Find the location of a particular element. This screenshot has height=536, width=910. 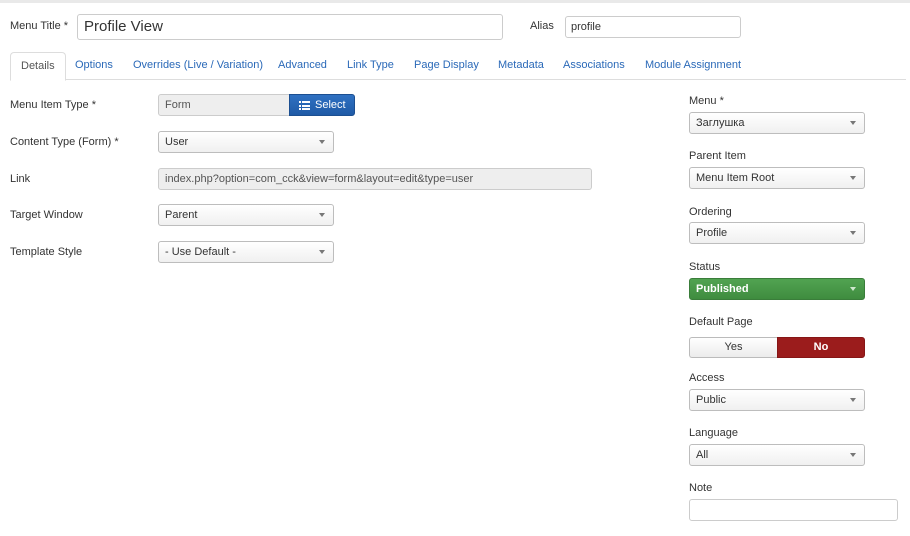

link-label: Link is located at coordinates (20, 179).